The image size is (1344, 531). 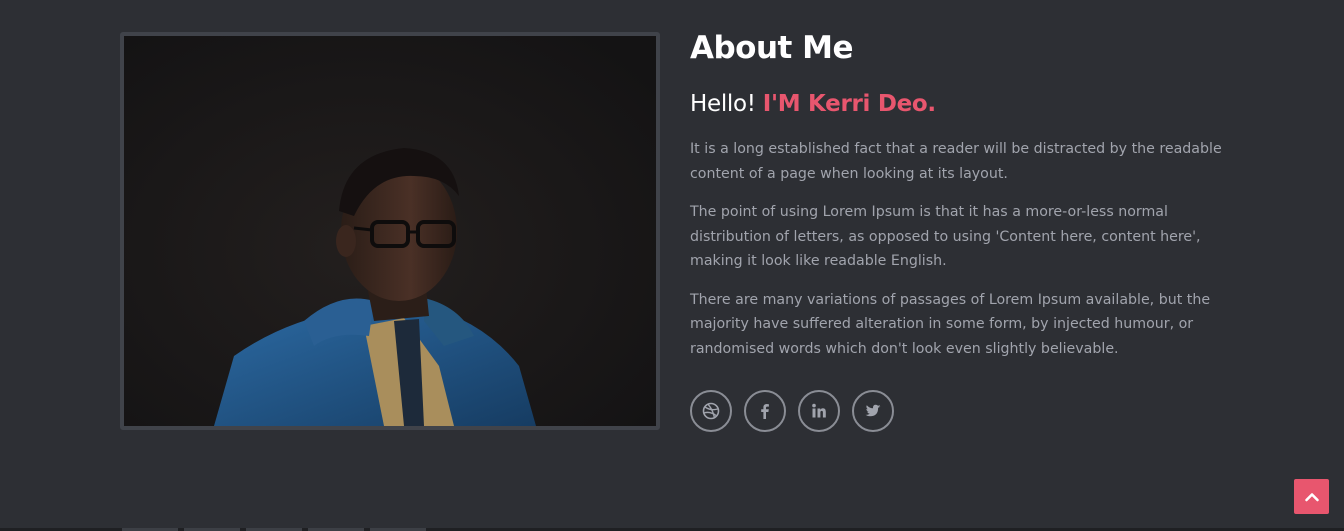 I want to click on greeting-prefix: Hello!, so click(x=723, y=104).